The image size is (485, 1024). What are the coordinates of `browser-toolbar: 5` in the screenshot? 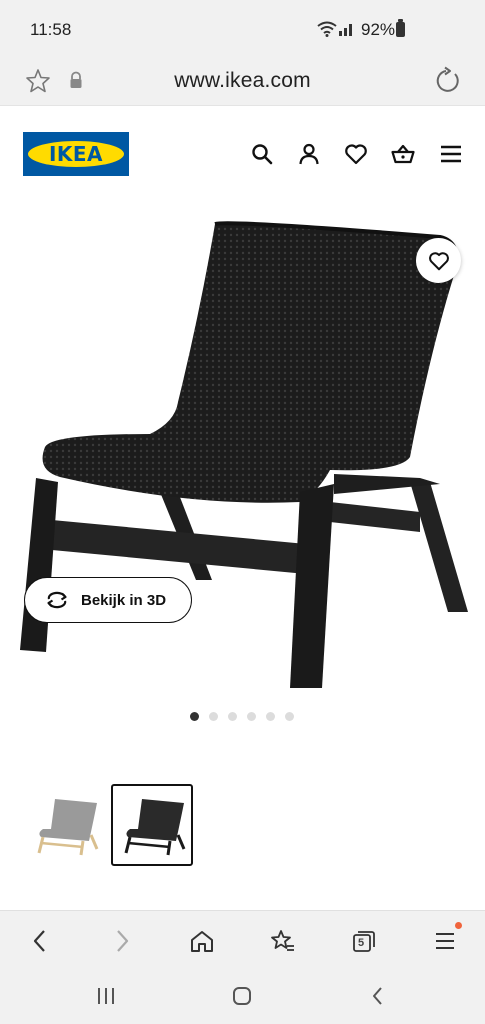 It's located at (242, 939).